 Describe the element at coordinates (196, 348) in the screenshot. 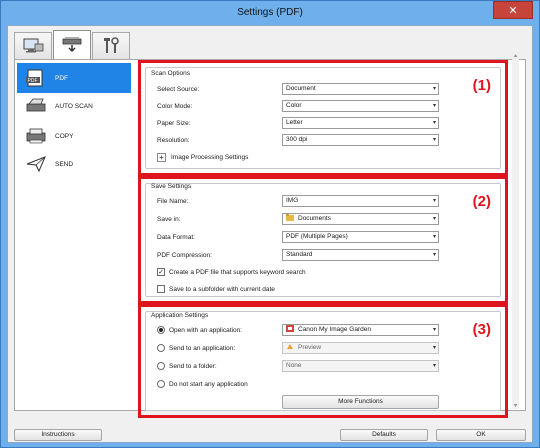

I see `send-to-application-radio: Send to an application:` at that location.